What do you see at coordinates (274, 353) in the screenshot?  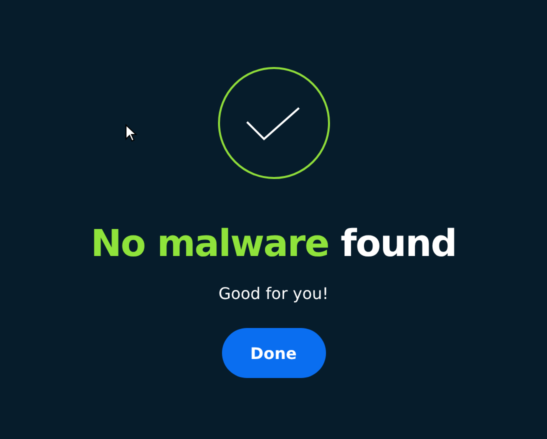 I see `done-button: Done` at bounding box center [274, 353].